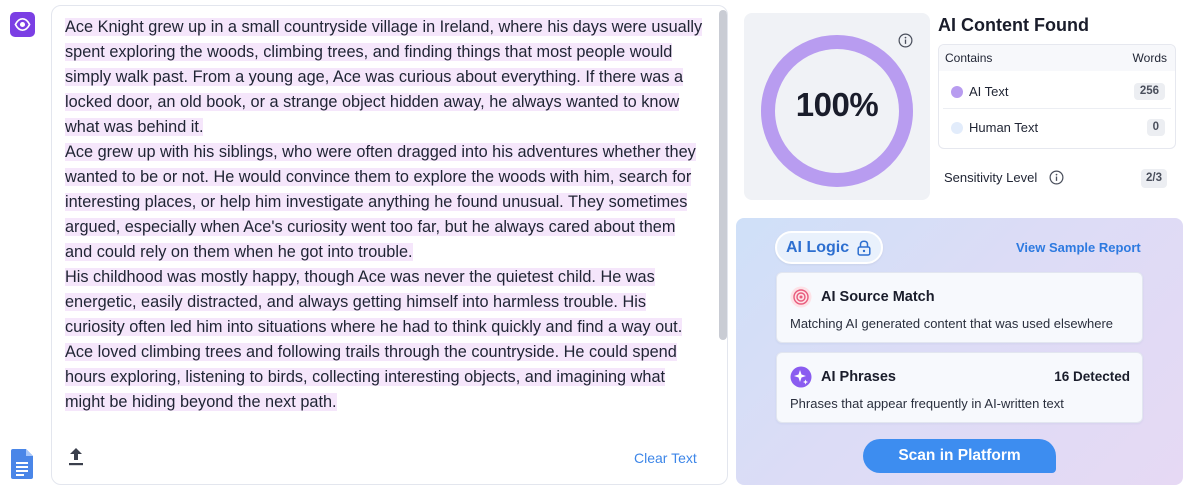 The image size is (1188, 491). What do you see at coordinates (818, 247) in the screenshot?
I see `ai-logic-title: AI Logic` at bounding box center [818, 247].